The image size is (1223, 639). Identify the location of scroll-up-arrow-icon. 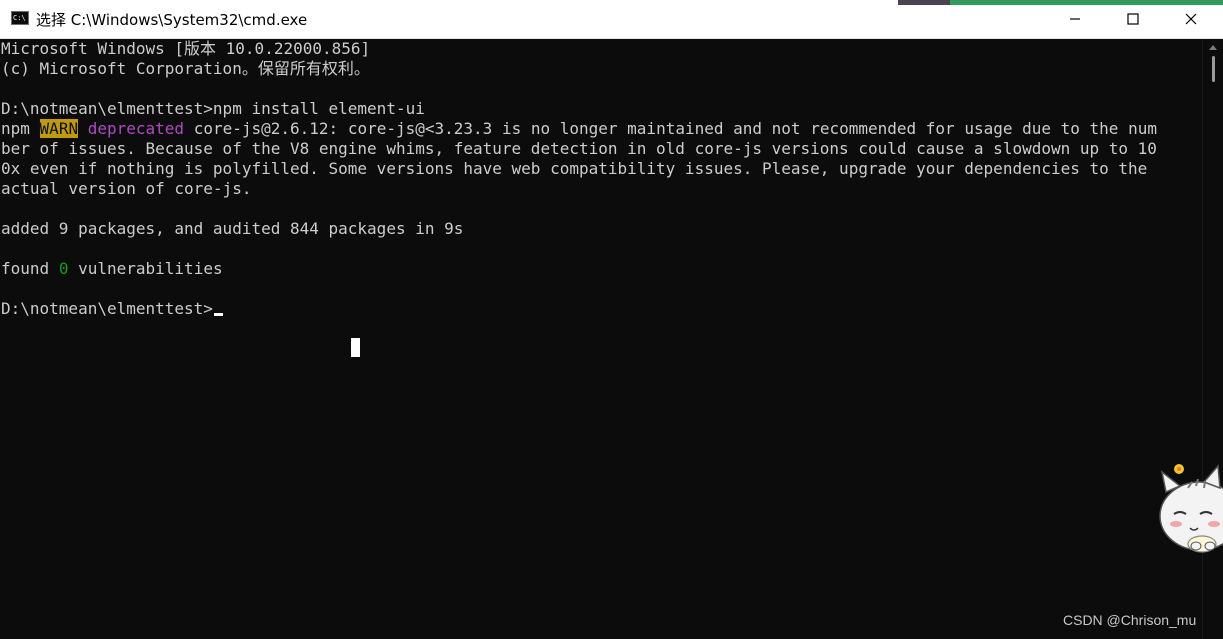
(1213, 47).